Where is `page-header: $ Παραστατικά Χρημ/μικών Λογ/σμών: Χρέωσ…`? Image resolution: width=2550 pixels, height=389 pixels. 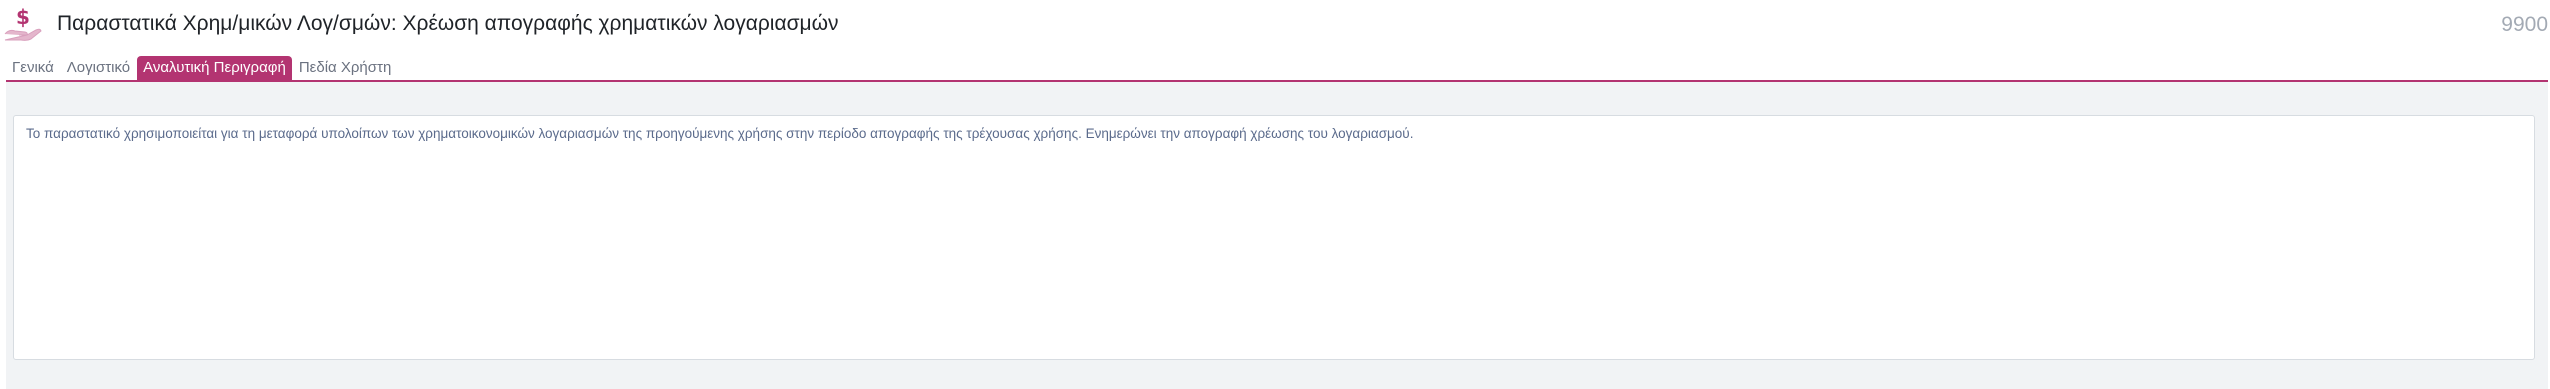
page-header: $ Παραστατικά Χρημ/μικών Λογ/σμών: Χρέωσ… is located at coordinates (1275, 25).